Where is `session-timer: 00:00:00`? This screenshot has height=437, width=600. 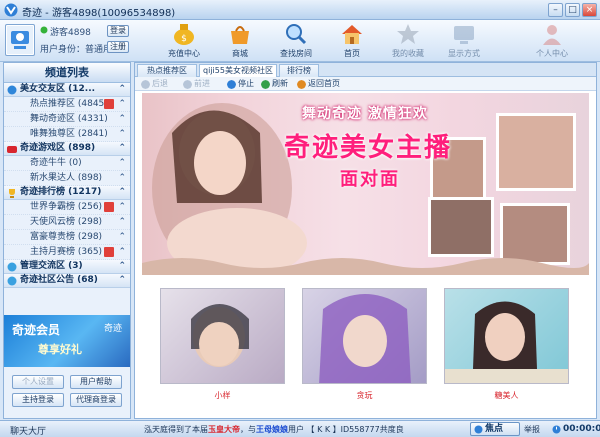
session-timer: 00:00:00 is located at coordinates (576, 429).